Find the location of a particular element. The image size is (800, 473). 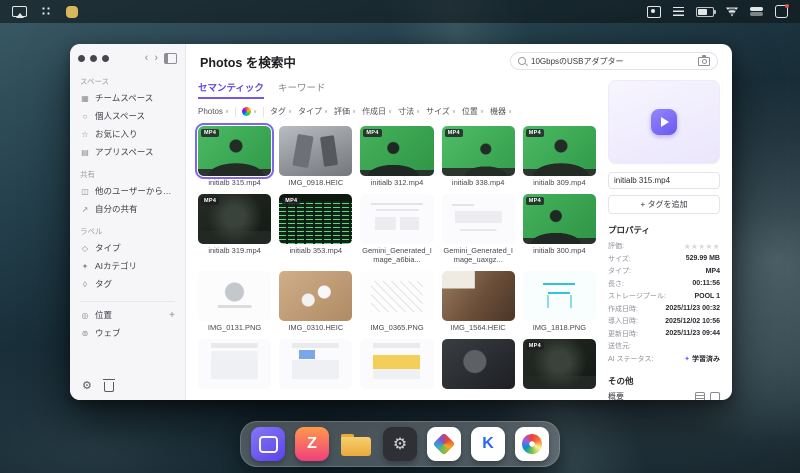

dots-grid-icon is located at coordinates (46, 11).